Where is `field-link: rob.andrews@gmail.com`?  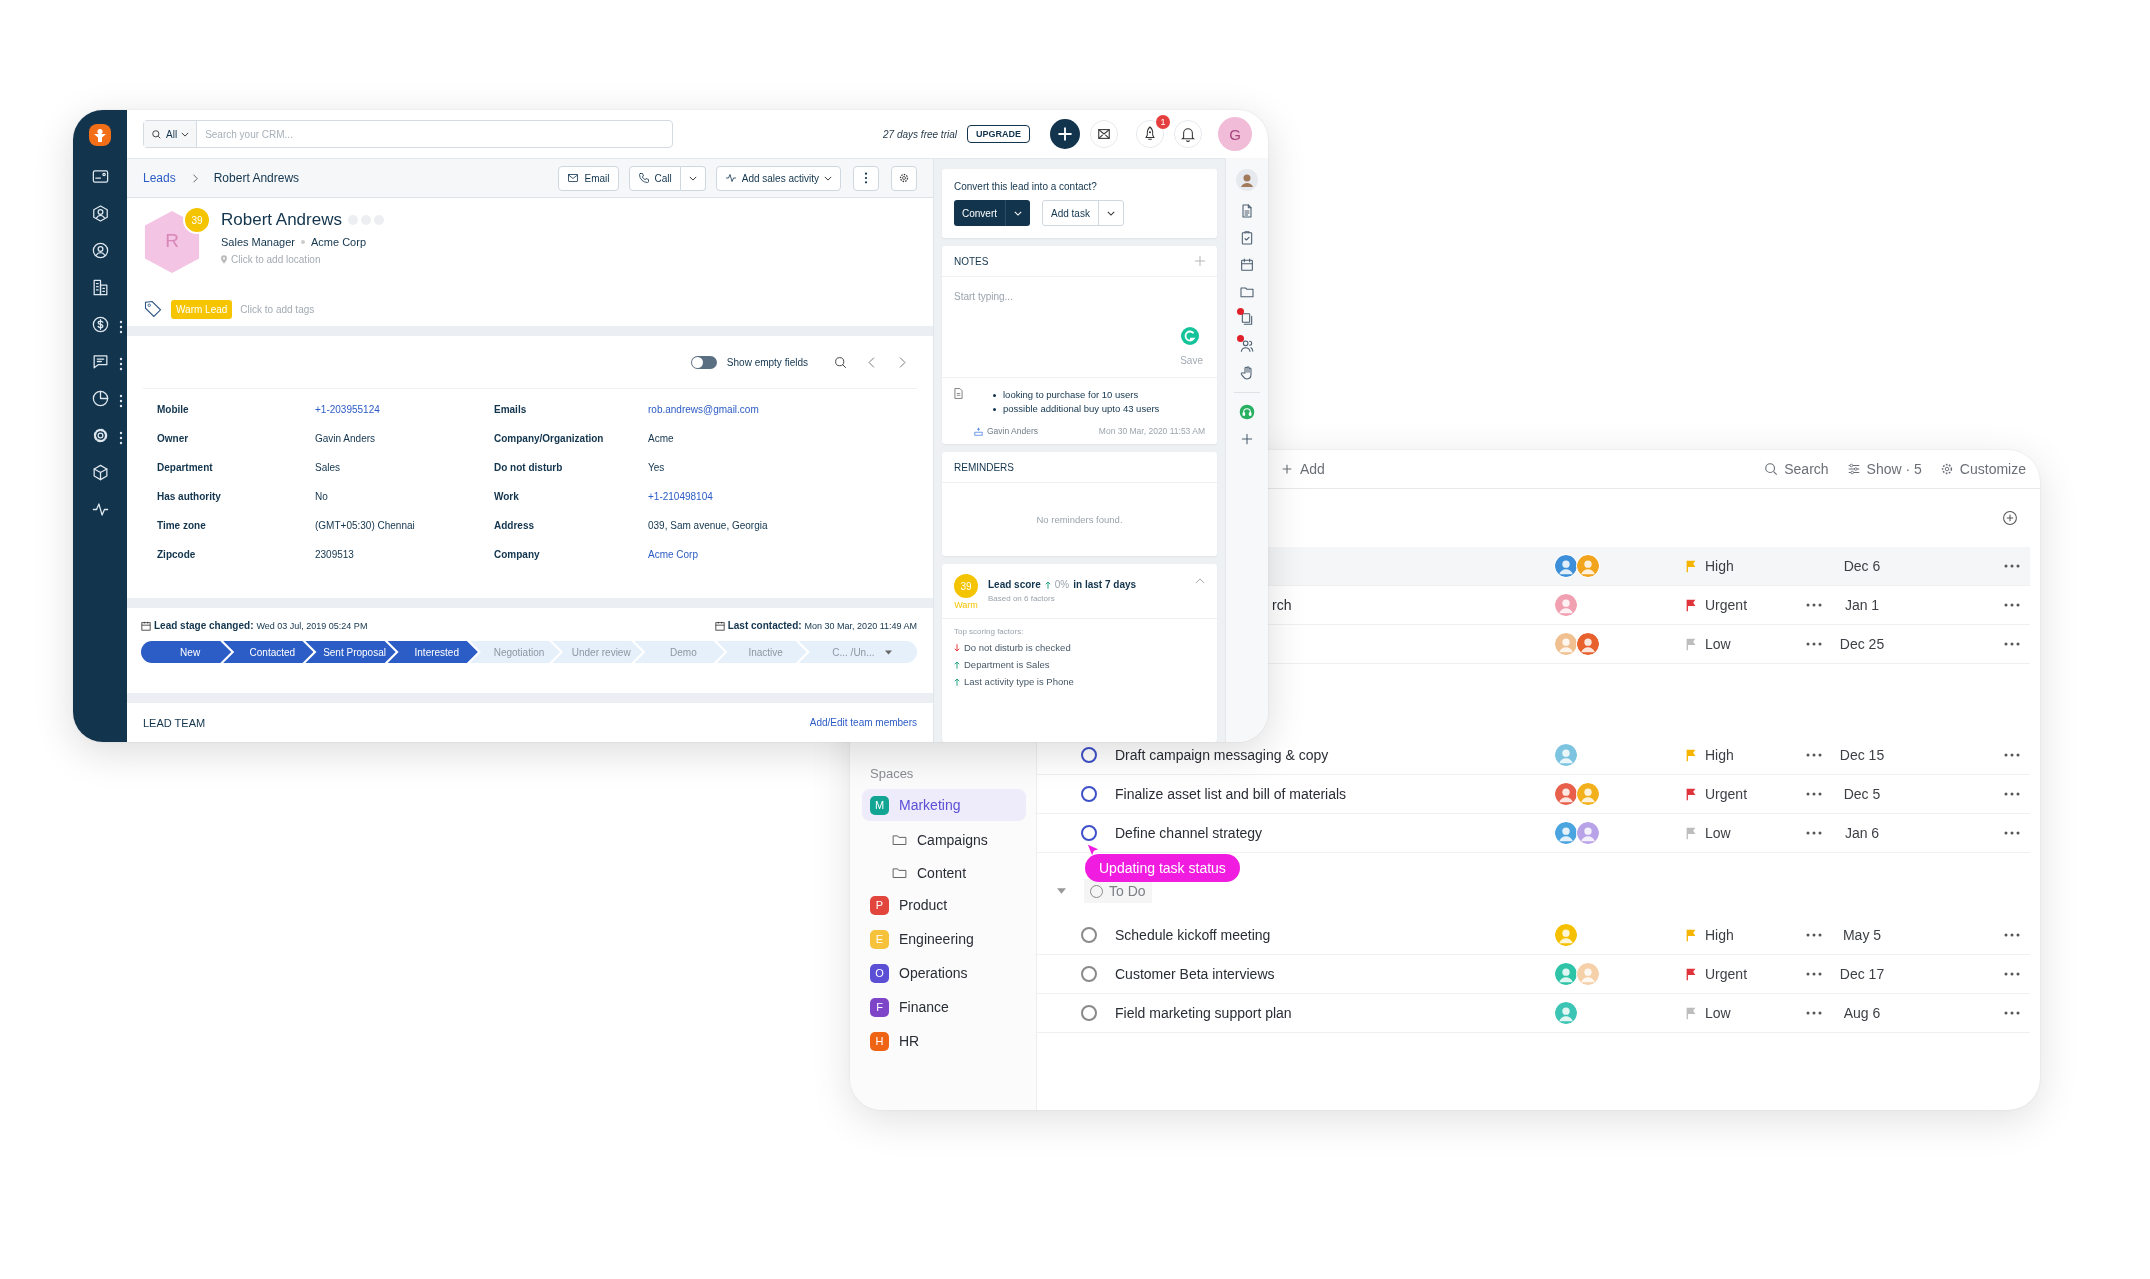 field-link: rob.andrews@gmail.com is located at coordinates (782, 409).